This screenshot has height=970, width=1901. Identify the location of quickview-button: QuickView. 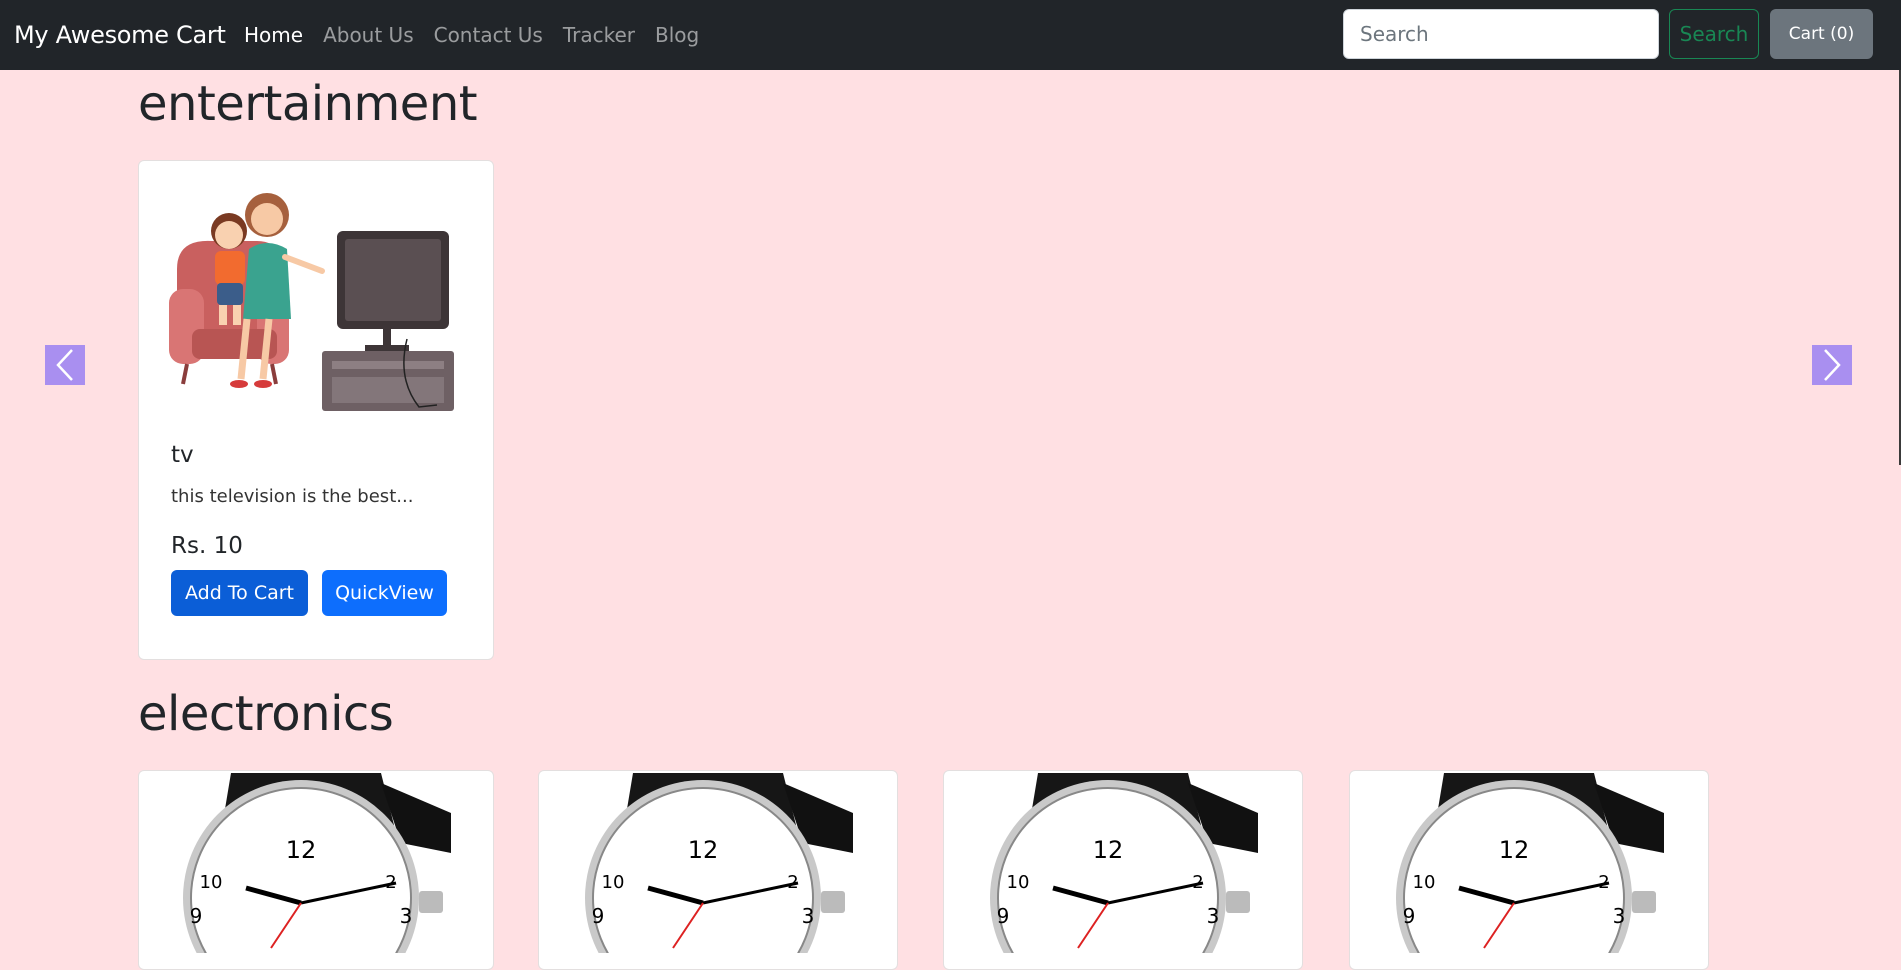
(384, 593).